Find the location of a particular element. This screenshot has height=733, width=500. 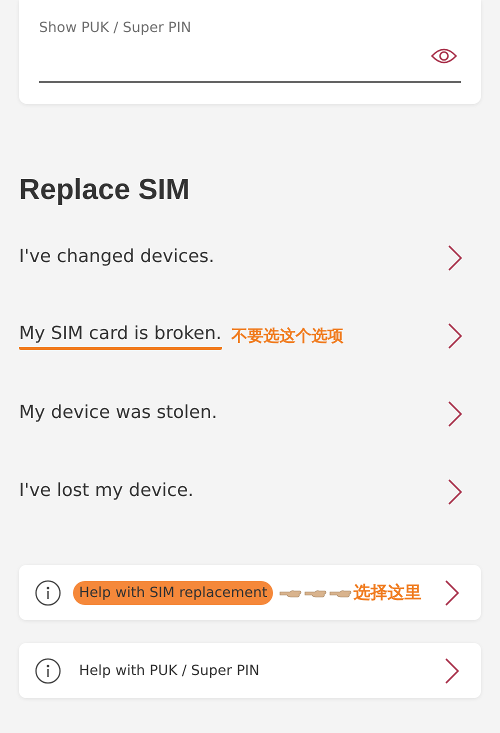

help-link: Help with SIM replacement 选择这里 is located at coordinates (250, 592).